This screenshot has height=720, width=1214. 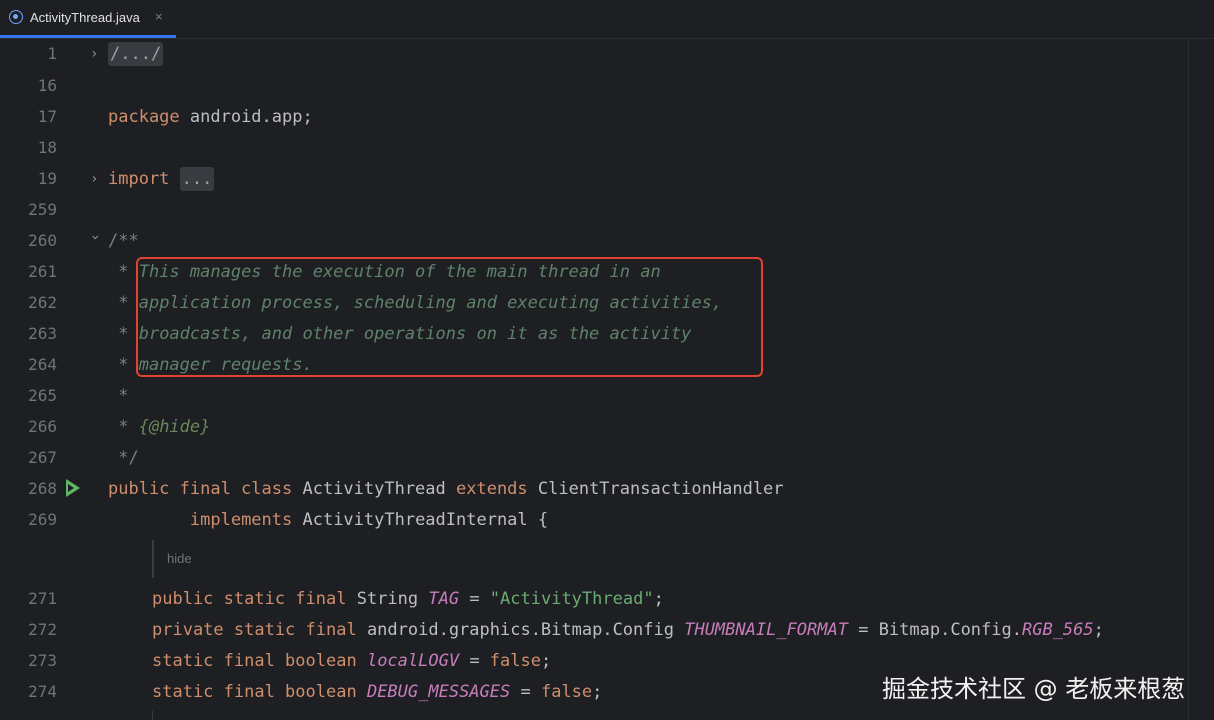 What do you see at coordinates (766, 630) in the screenshot?
I see `constant: THUMBNAIL_FORMAT` at bounding box center [766, 630].